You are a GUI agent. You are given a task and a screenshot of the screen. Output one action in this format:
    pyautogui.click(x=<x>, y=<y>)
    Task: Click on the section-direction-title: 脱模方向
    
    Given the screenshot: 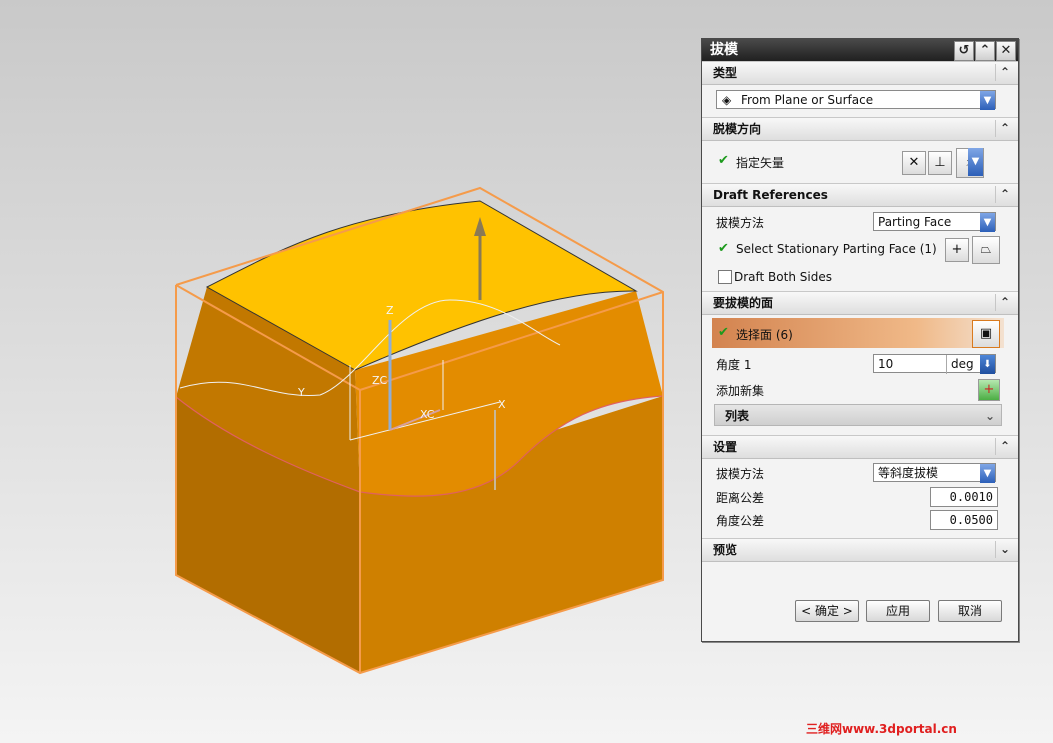 What is the action you would take?
    pyautogui.click(x=737, y=129)
    